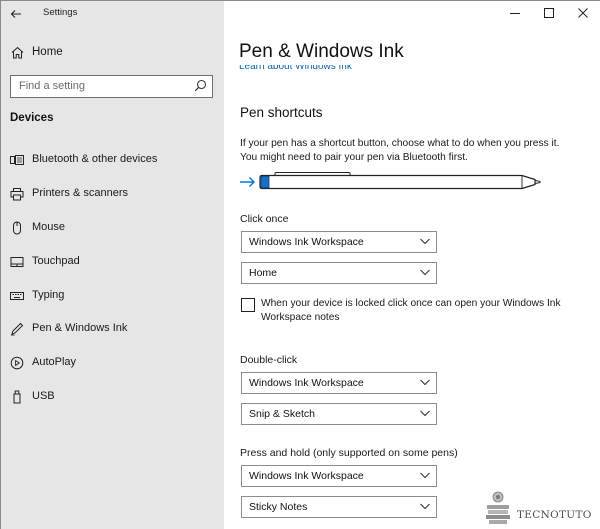  I want to click on touchpad-icon, so click(17, 262).